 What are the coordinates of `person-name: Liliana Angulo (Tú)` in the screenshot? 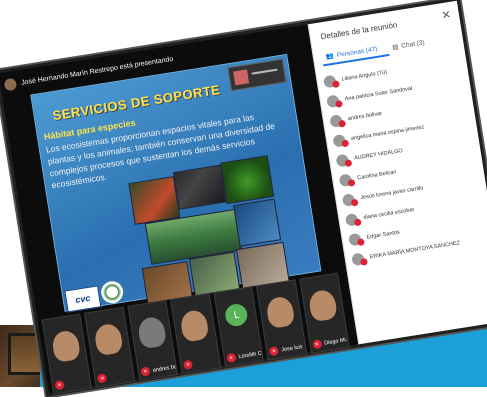 It's located at (364, 76).